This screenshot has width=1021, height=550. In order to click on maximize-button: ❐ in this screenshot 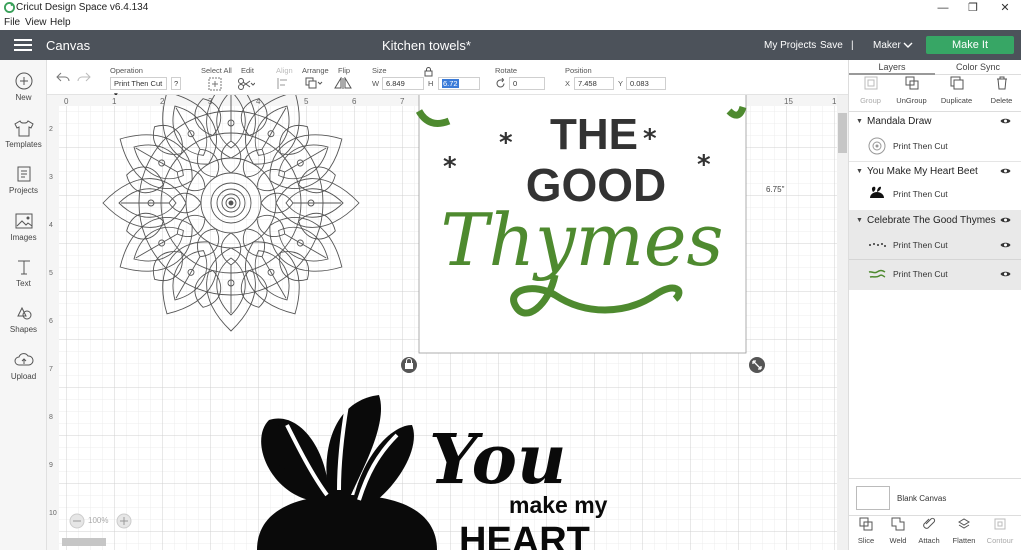, I will do `click(973, 8)`.